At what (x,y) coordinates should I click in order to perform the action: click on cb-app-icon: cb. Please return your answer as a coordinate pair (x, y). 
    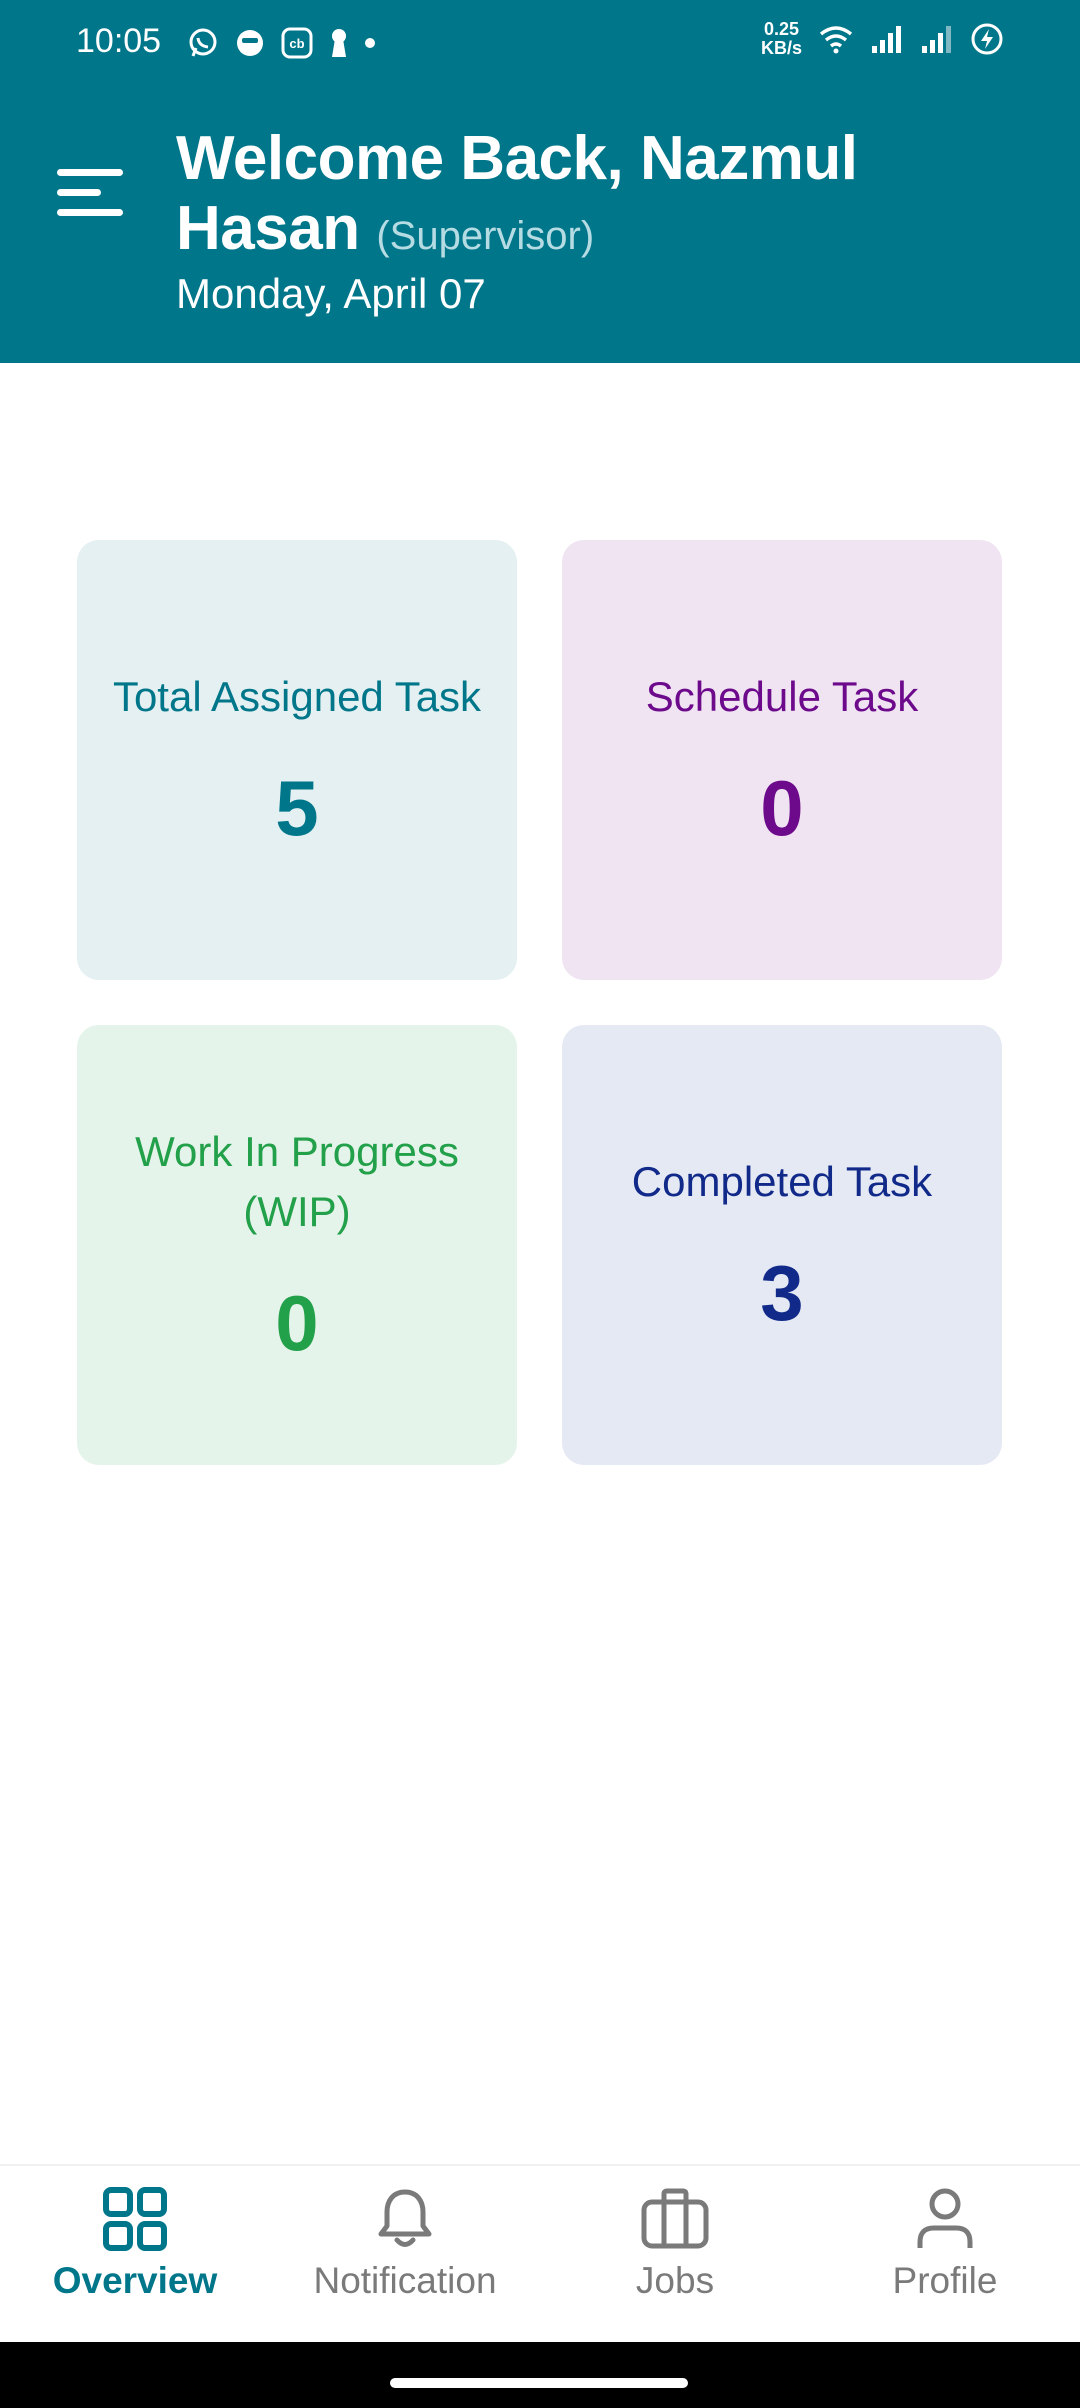
    Looking at the image, I should click on (297, 43).